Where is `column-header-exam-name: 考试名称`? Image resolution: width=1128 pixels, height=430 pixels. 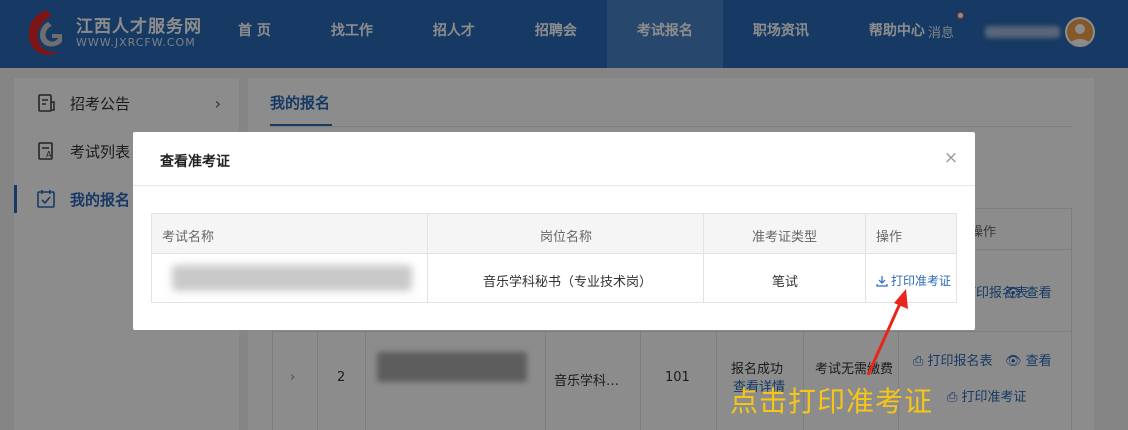
column-header-exam-name: 考试名称 is located at coordinates (188, 237).